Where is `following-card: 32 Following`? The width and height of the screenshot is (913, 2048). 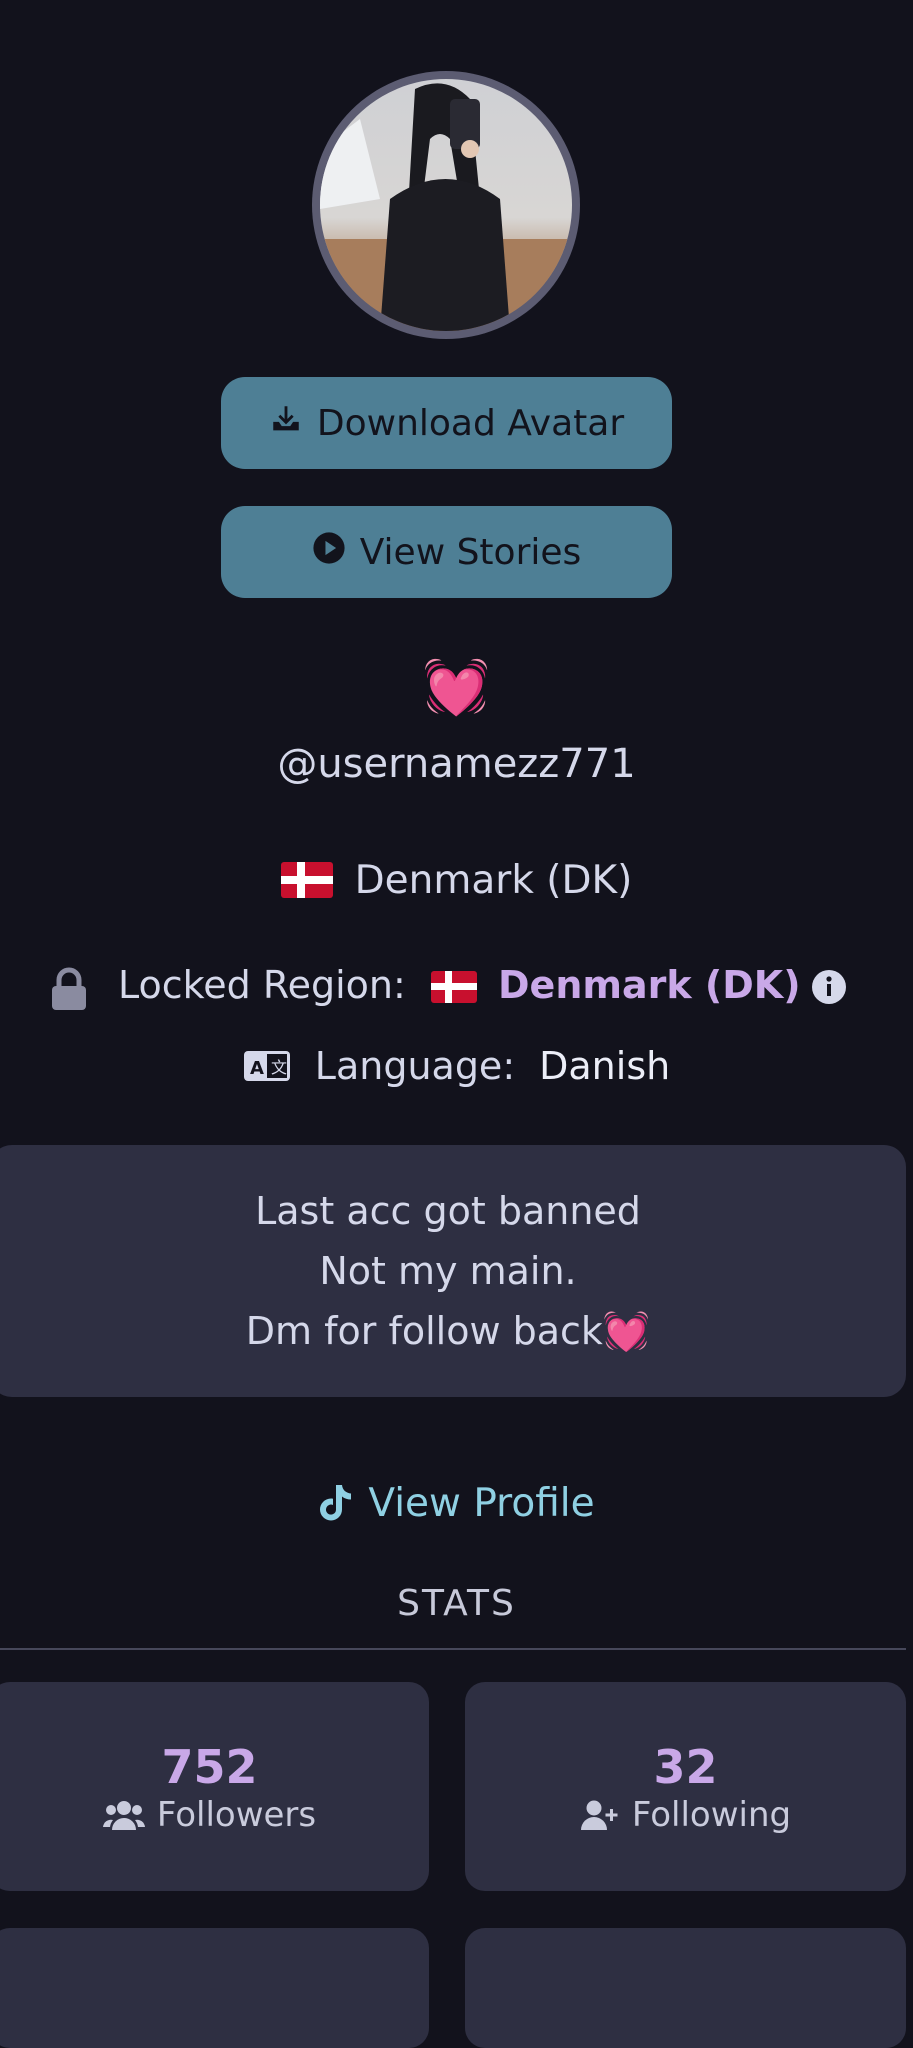
following-card: 32 Following is located at coordinates (685, 1786).